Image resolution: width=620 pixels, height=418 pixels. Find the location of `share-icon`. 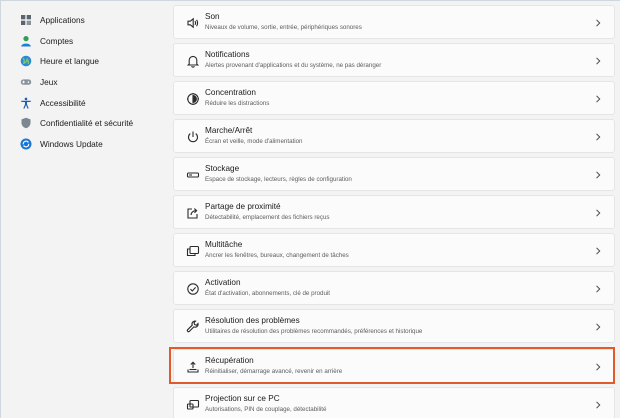

share-icon is located at coordinates (193, 213).